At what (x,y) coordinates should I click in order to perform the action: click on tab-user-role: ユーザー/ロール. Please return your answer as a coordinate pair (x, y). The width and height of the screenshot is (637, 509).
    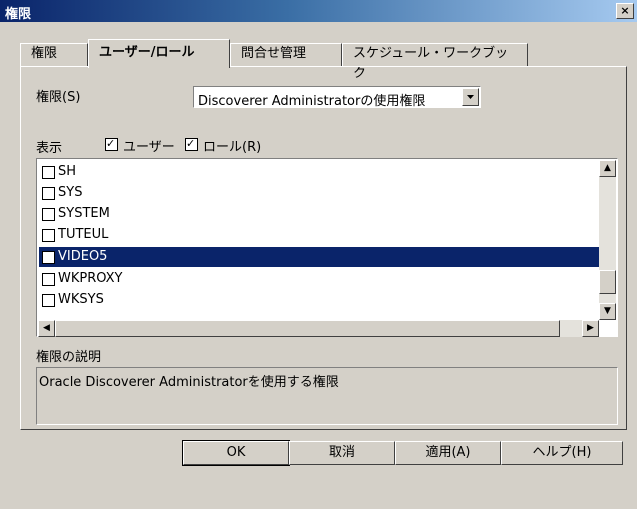
    Looking at the image, I should click on (159, 53).